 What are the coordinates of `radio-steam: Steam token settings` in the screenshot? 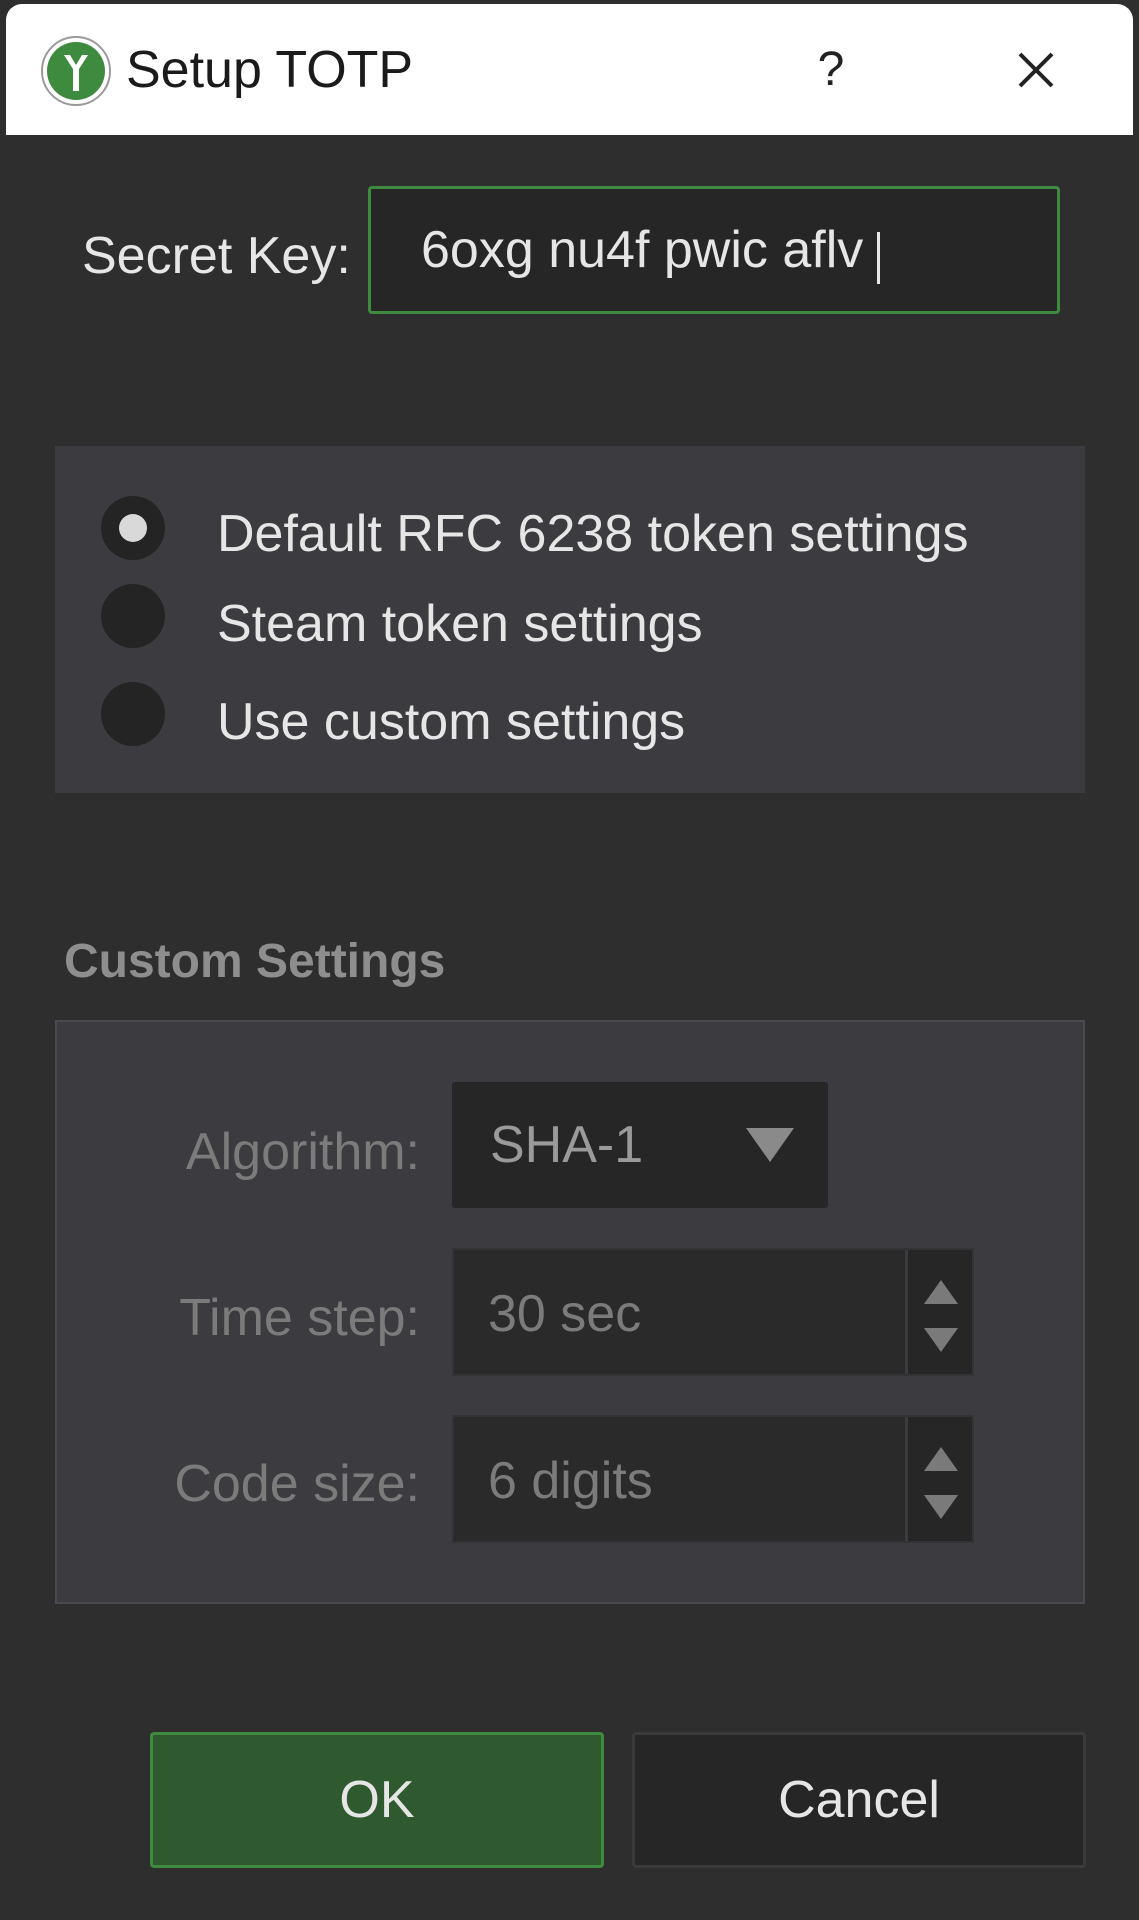 It's located at (570, 629).